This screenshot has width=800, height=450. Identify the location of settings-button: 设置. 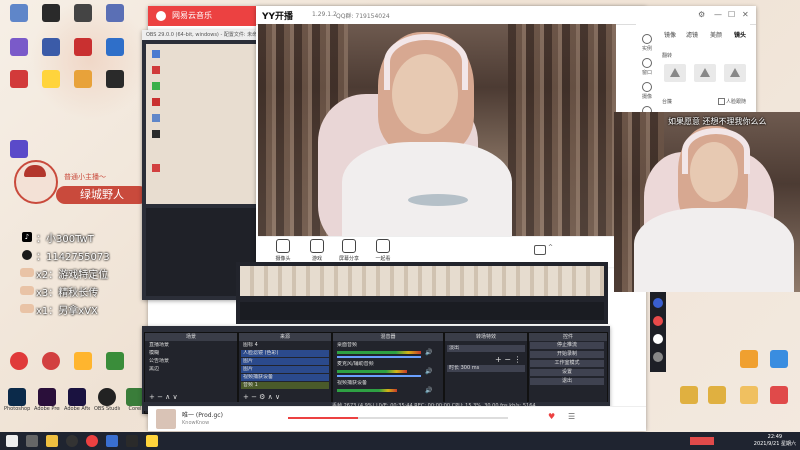
(567, 372).